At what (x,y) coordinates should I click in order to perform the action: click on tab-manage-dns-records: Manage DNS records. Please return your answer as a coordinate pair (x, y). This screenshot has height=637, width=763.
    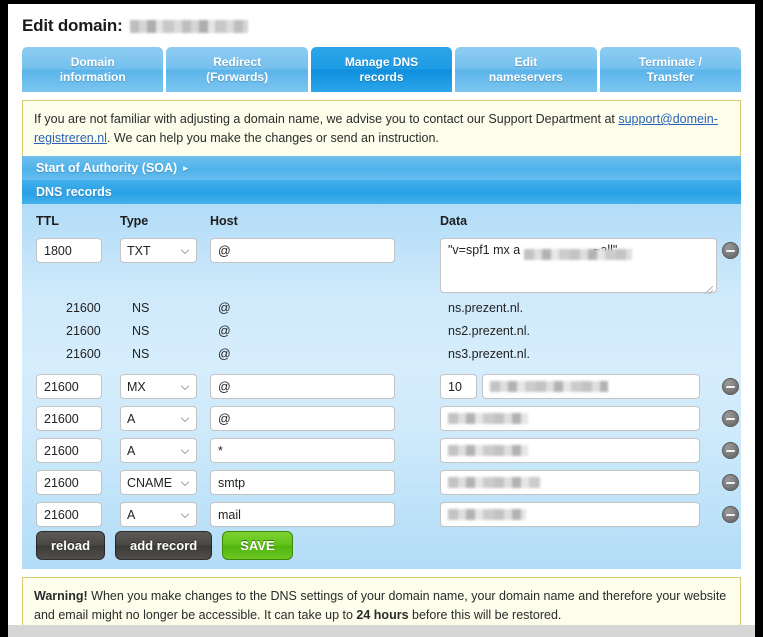
    Looking at the image, I should click on (381, 69).